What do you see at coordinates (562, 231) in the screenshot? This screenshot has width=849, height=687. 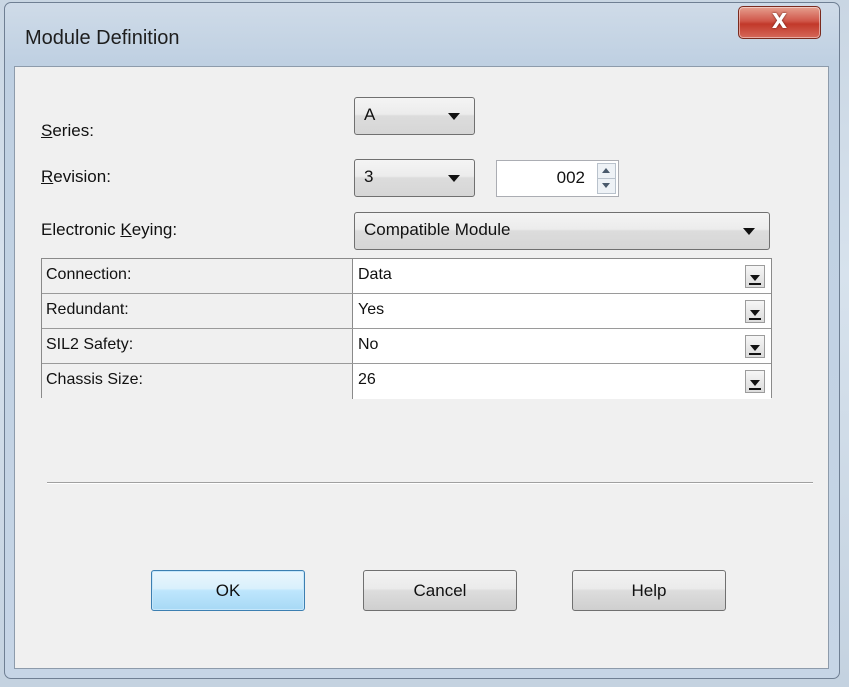 I see `electronic-keying-dropdown: Compatible Module` at bounding box center [562, 231].